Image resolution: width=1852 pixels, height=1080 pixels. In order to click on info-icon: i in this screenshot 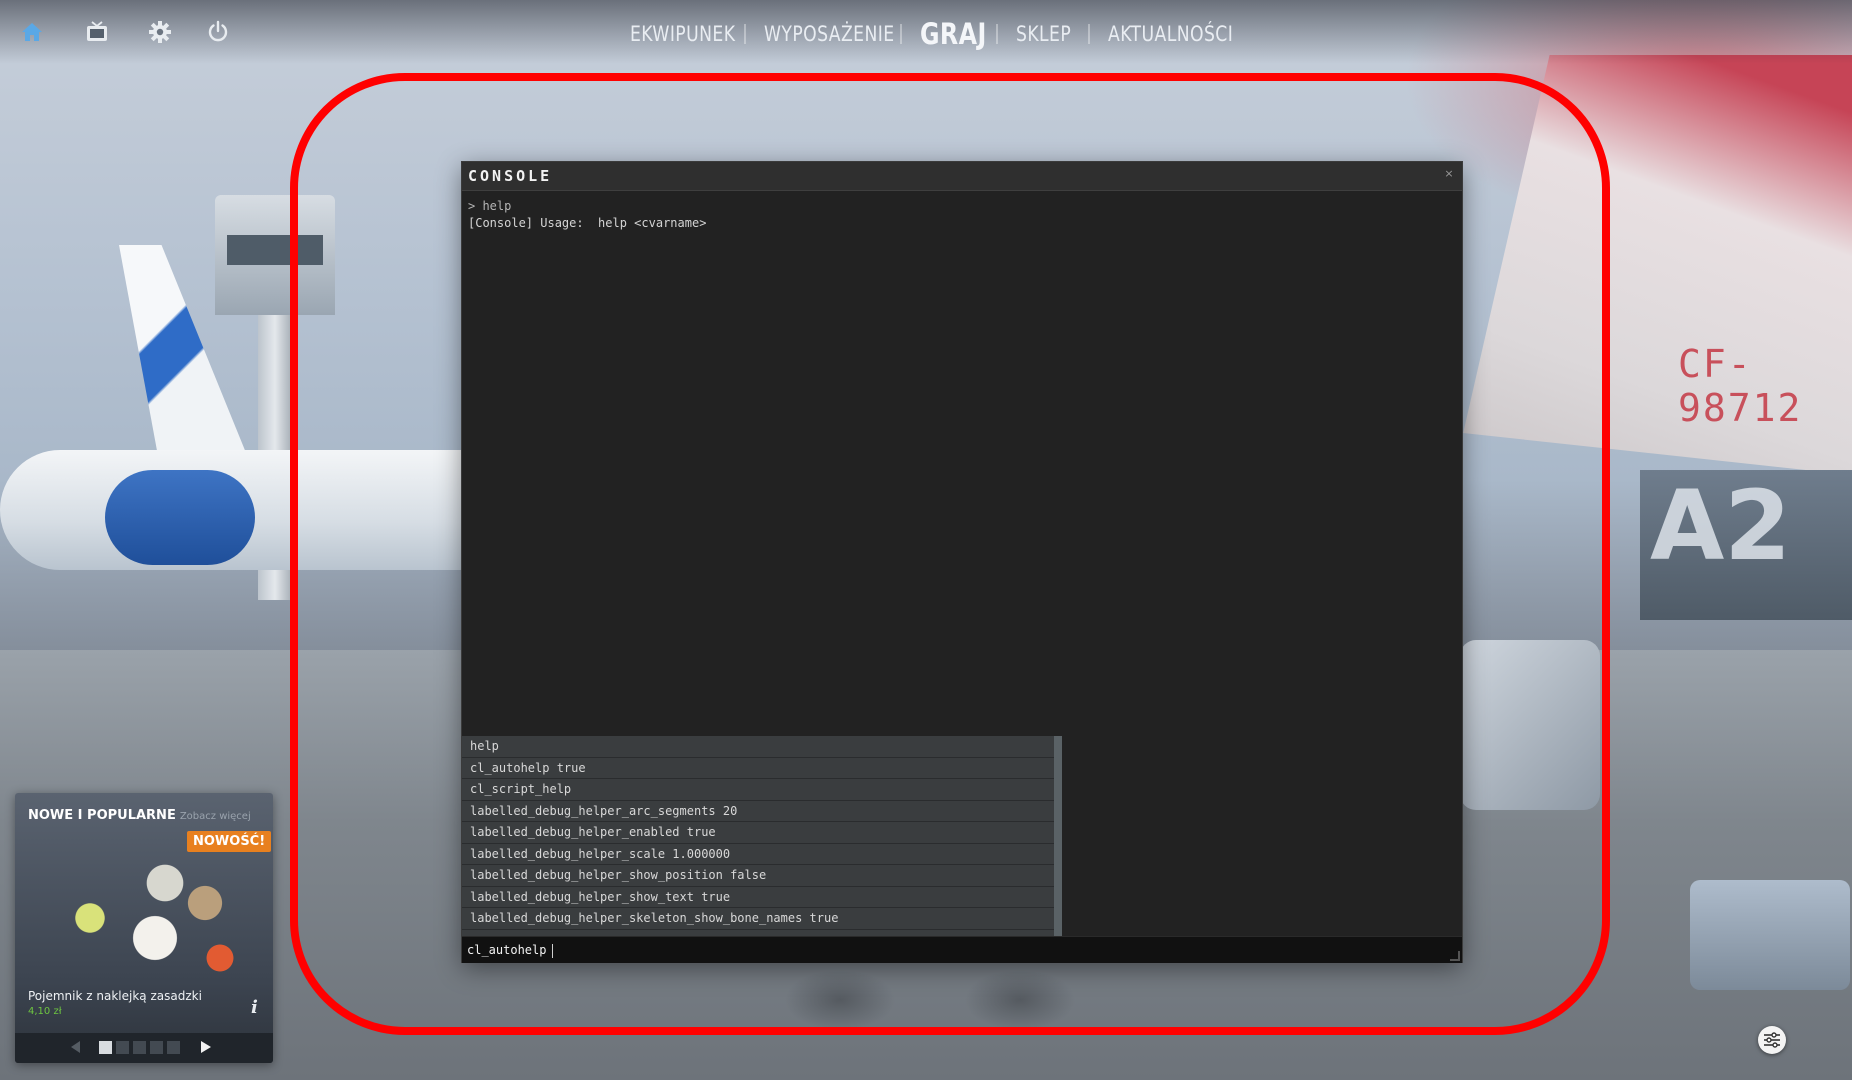, I will do `click(254, 1007)`.